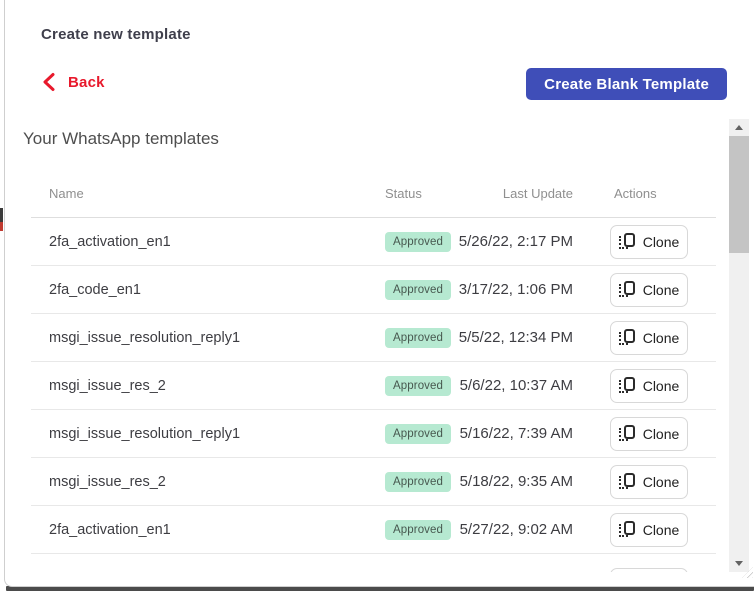  Describe the element at coordinates (403, 193) in the screenshot. I see `column-header-status: Status` at that location.